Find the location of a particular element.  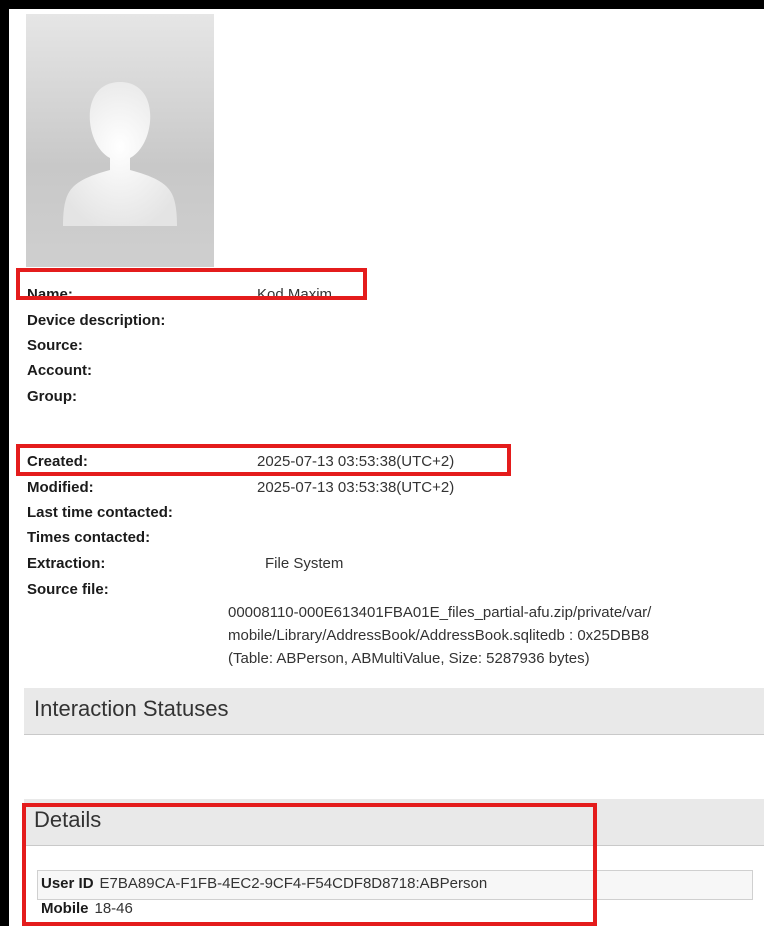

field-label: Last time contacted: is located at coordinates (100, 512).